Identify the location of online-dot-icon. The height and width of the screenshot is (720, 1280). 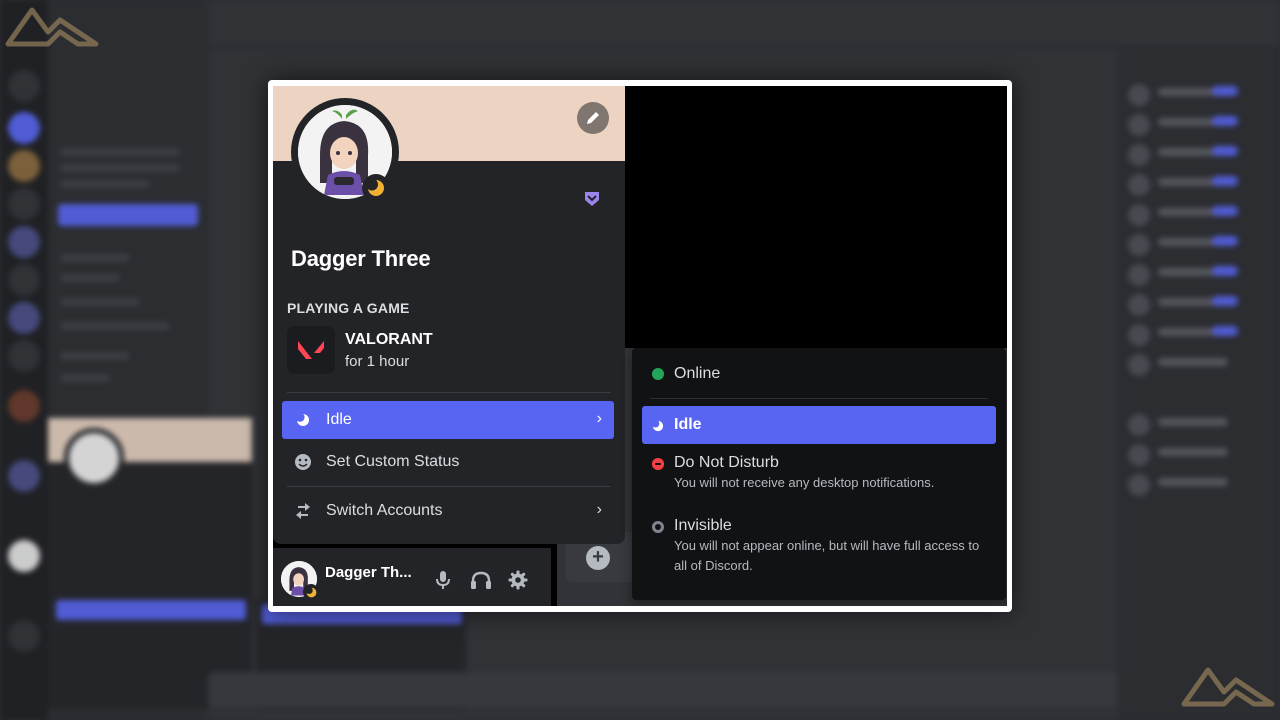
(658, 374).